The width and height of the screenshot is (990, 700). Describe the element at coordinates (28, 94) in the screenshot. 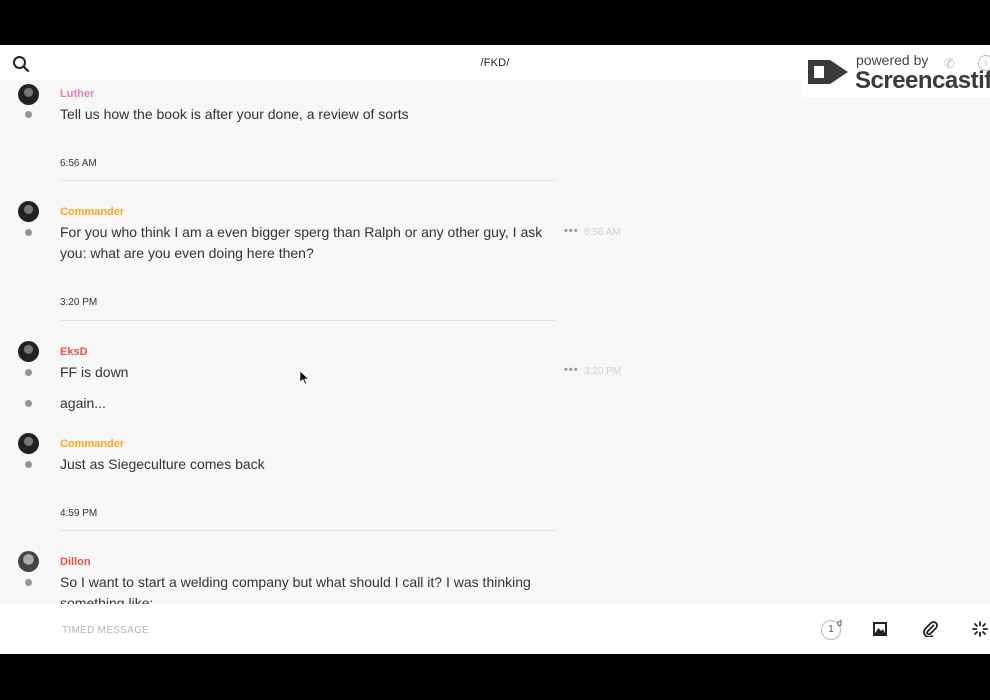

I see `avatar-luther` at that location.